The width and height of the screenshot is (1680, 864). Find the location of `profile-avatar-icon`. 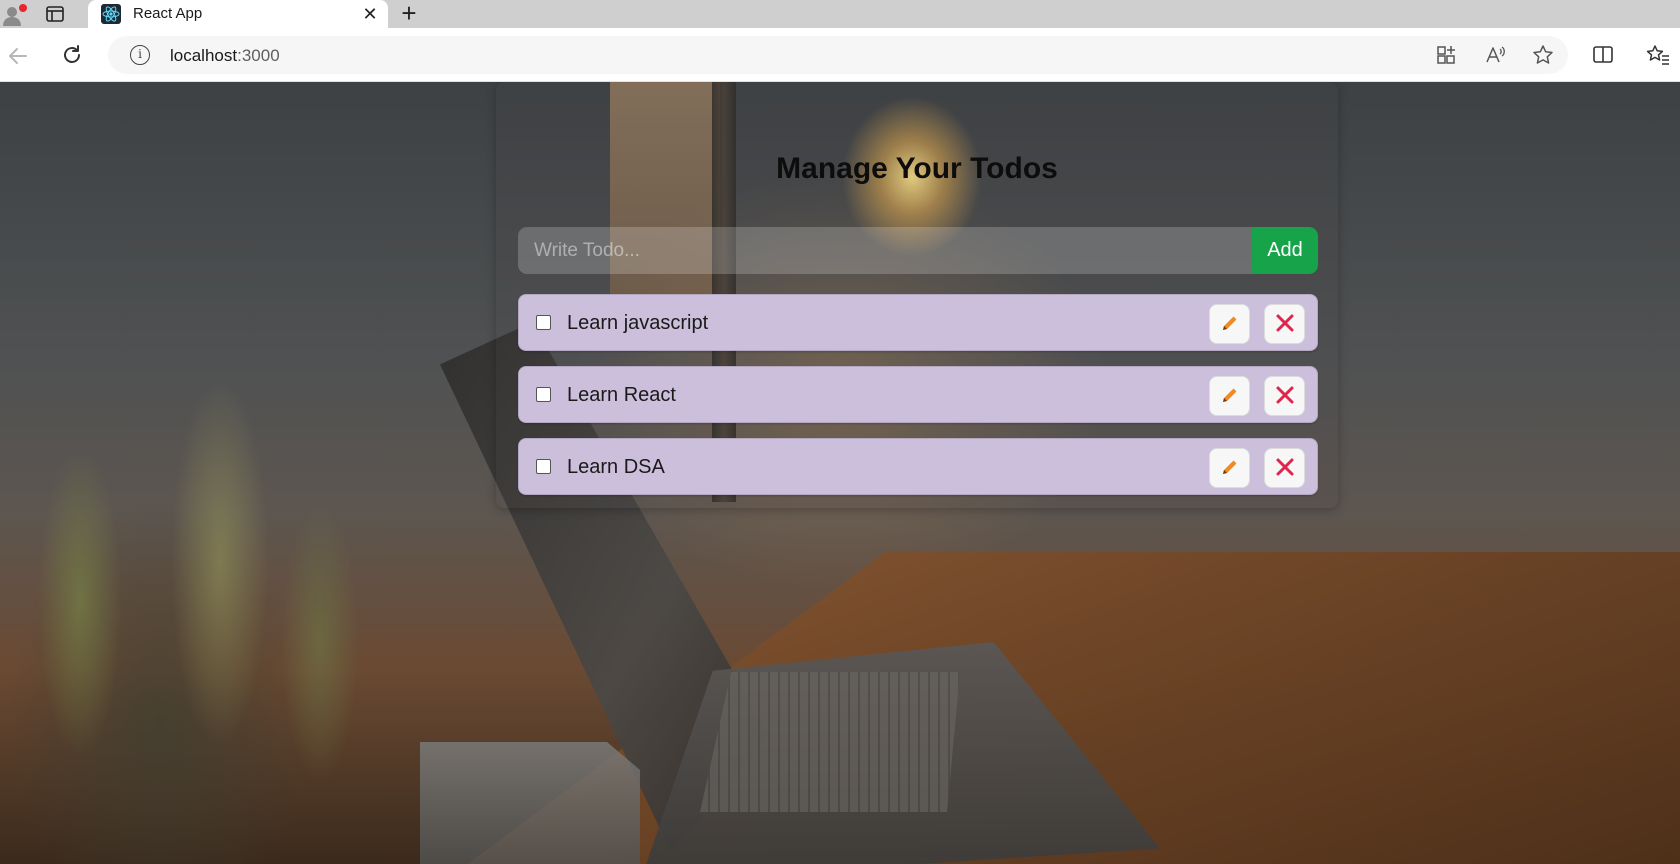

profile-avatar-icon is located at coordinates (14, 15).